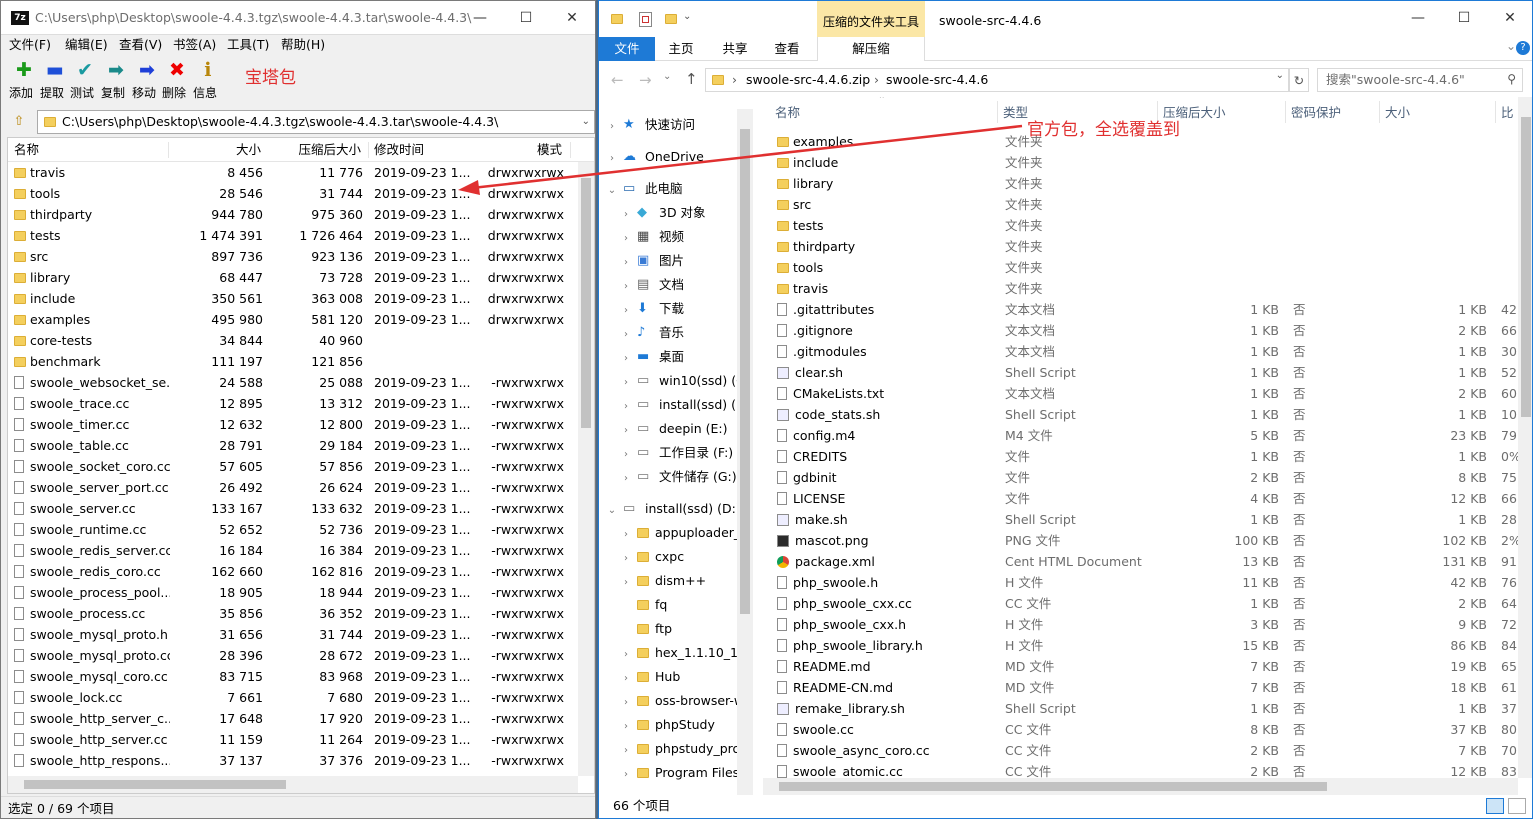  I want to click on list-item: gdbinit 文件 2 KB 否 8 KB 75, so click(1140, 477).